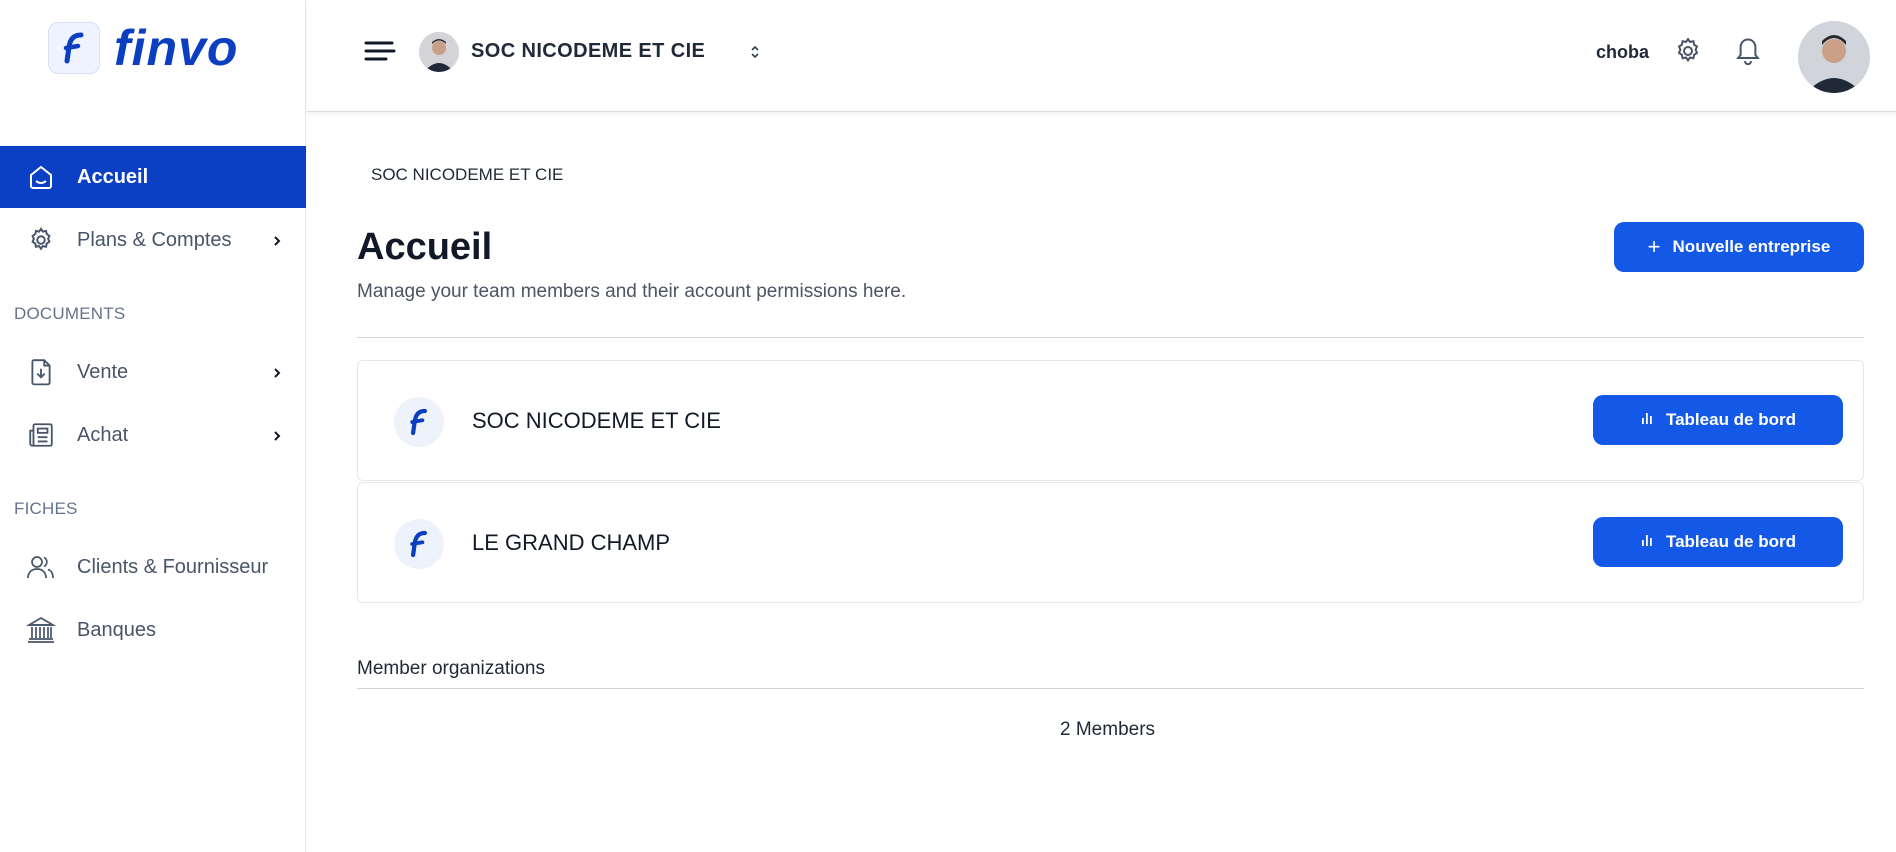  What do you see at coordinates (41, 177) in the screenshot?
I see `home-icon` at bounding box center [41, 177].